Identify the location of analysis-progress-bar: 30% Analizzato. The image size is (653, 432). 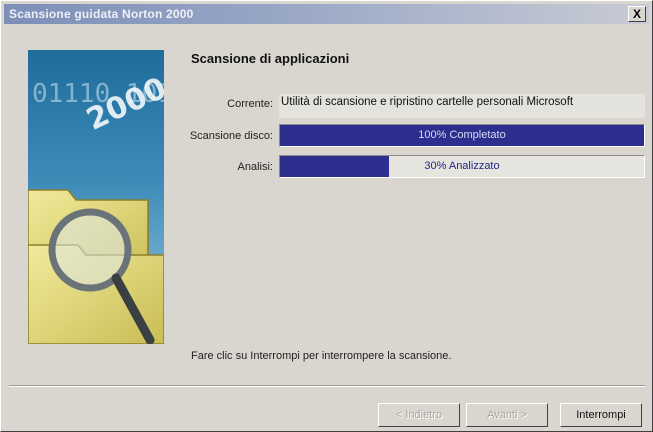
(462, 166).